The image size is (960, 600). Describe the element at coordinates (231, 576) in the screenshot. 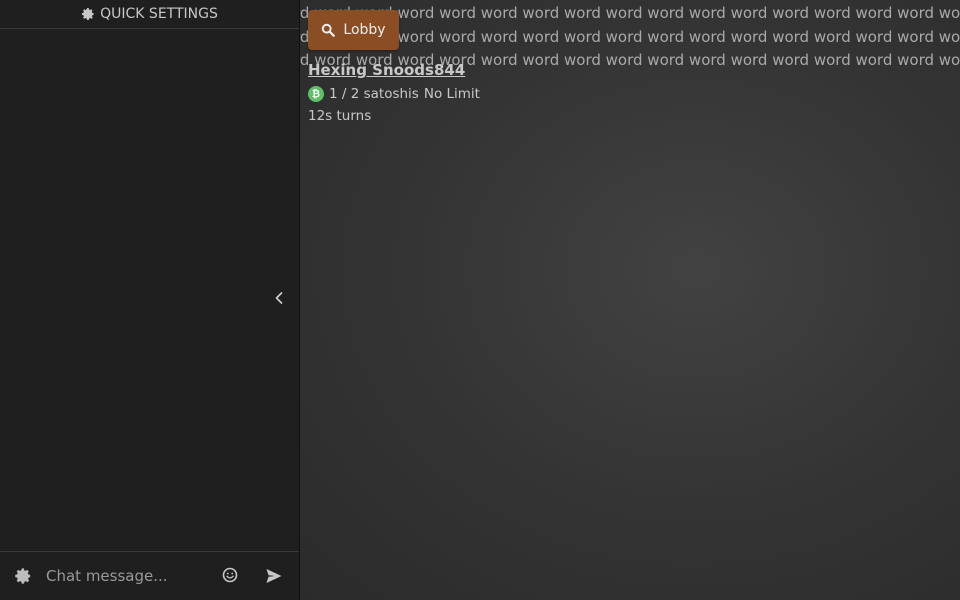

I see `emoji-smile-icon` at that location.